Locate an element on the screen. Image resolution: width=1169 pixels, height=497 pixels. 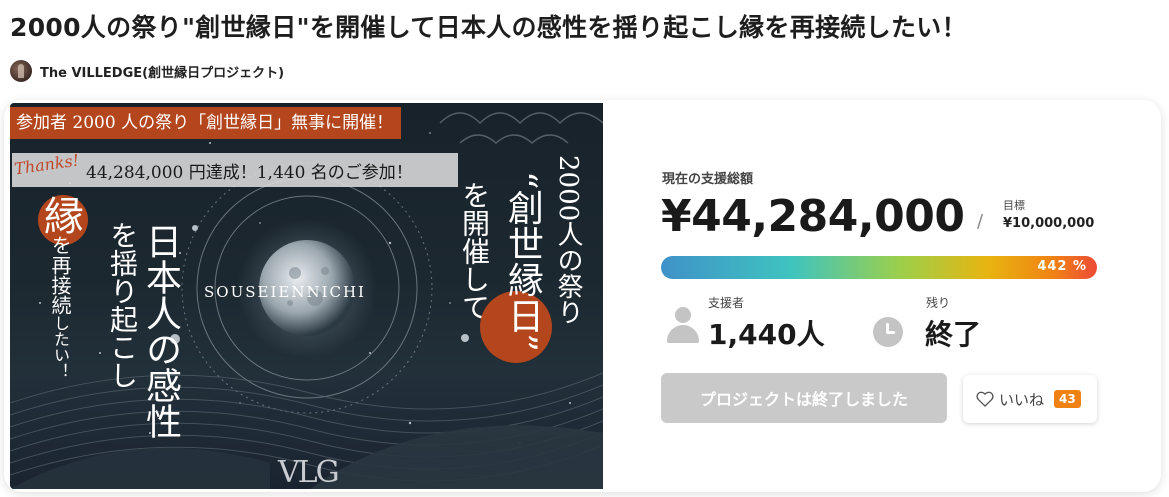
heart-icon is located at coordinates (985, 399).